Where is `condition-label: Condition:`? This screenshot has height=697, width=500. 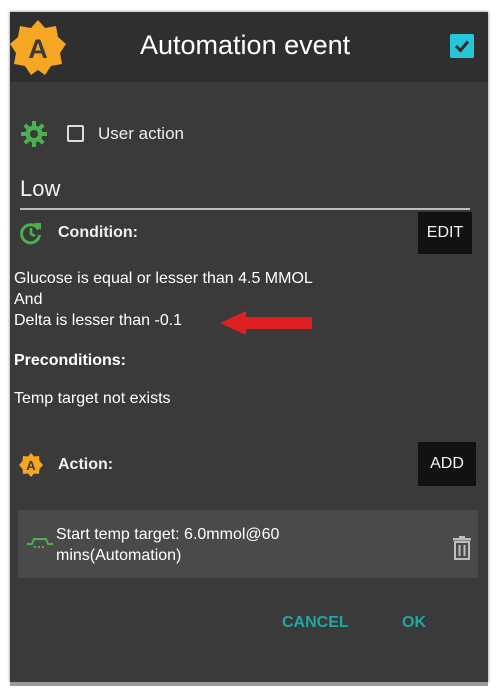 condition-label: Condition: is located at coordinates (98, 232).